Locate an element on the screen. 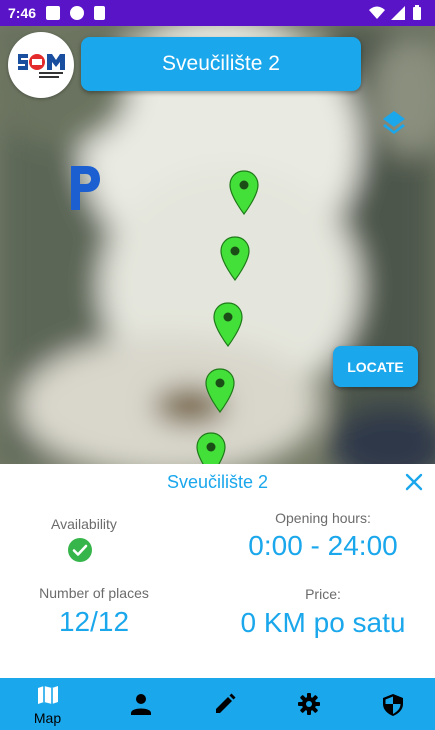 Image resolution: width=435 pixels, height=730 pixels. status-right-icons is located at coordinates (395, 12).